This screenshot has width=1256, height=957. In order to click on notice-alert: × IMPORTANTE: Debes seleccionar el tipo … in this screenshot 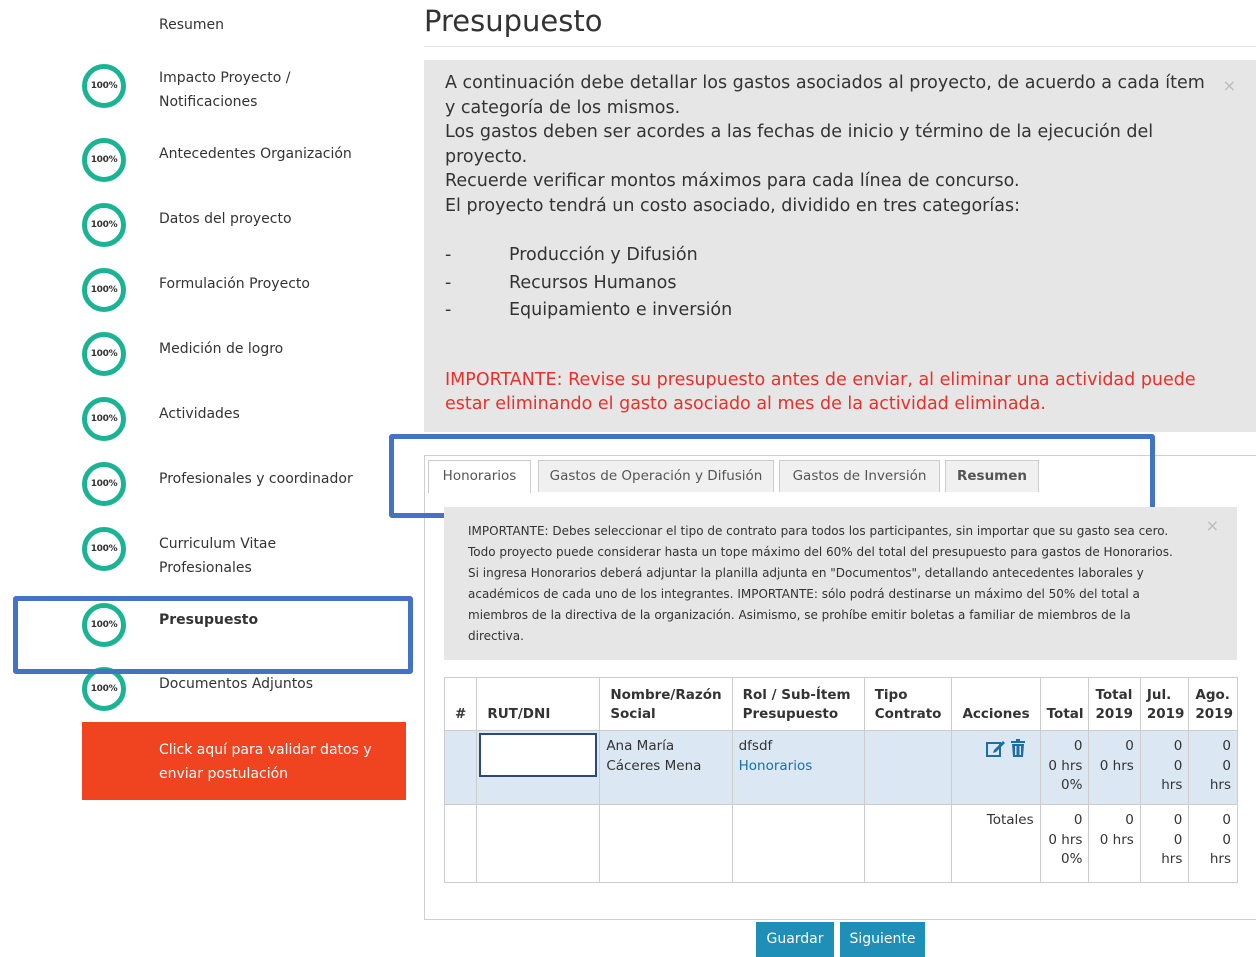, I will do `click(840, 583)`.